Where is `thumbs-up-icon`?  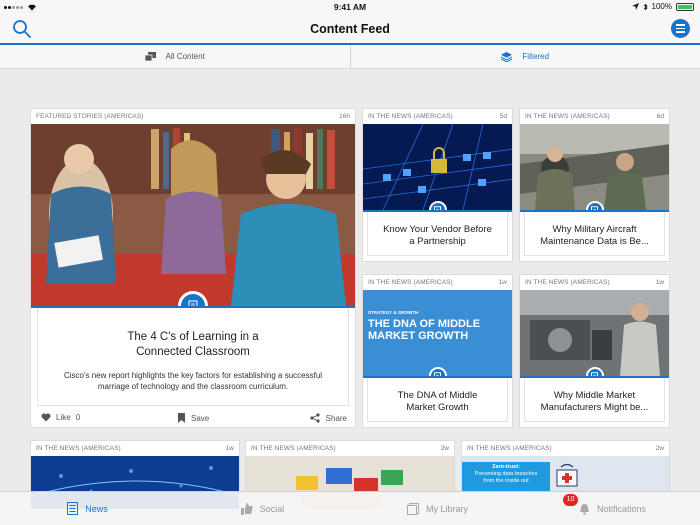 thumbs-up-icon is located at coordinates (246, 508).